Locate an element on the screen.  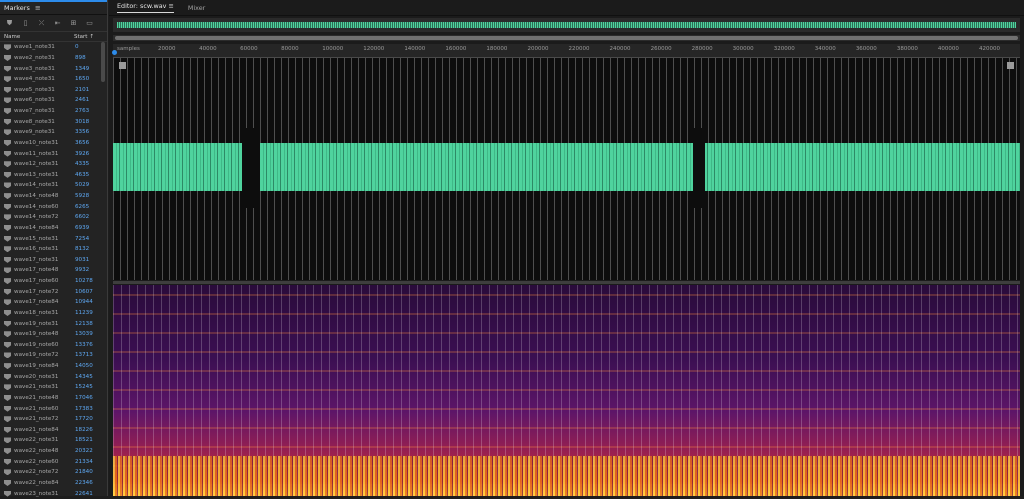
waveform-overview is located at coordinates (566, 25).